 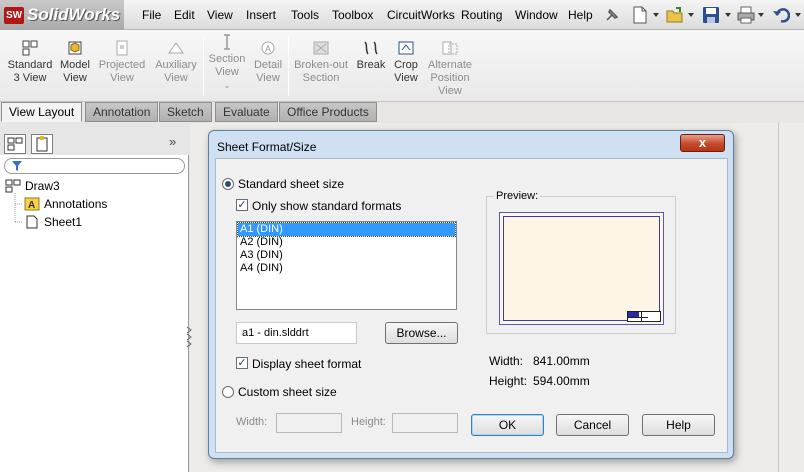 What do you see at coordinates (176, 48) in the screenshot?
I see `auxiliary-view-icon` at bounding box center [176, 48].